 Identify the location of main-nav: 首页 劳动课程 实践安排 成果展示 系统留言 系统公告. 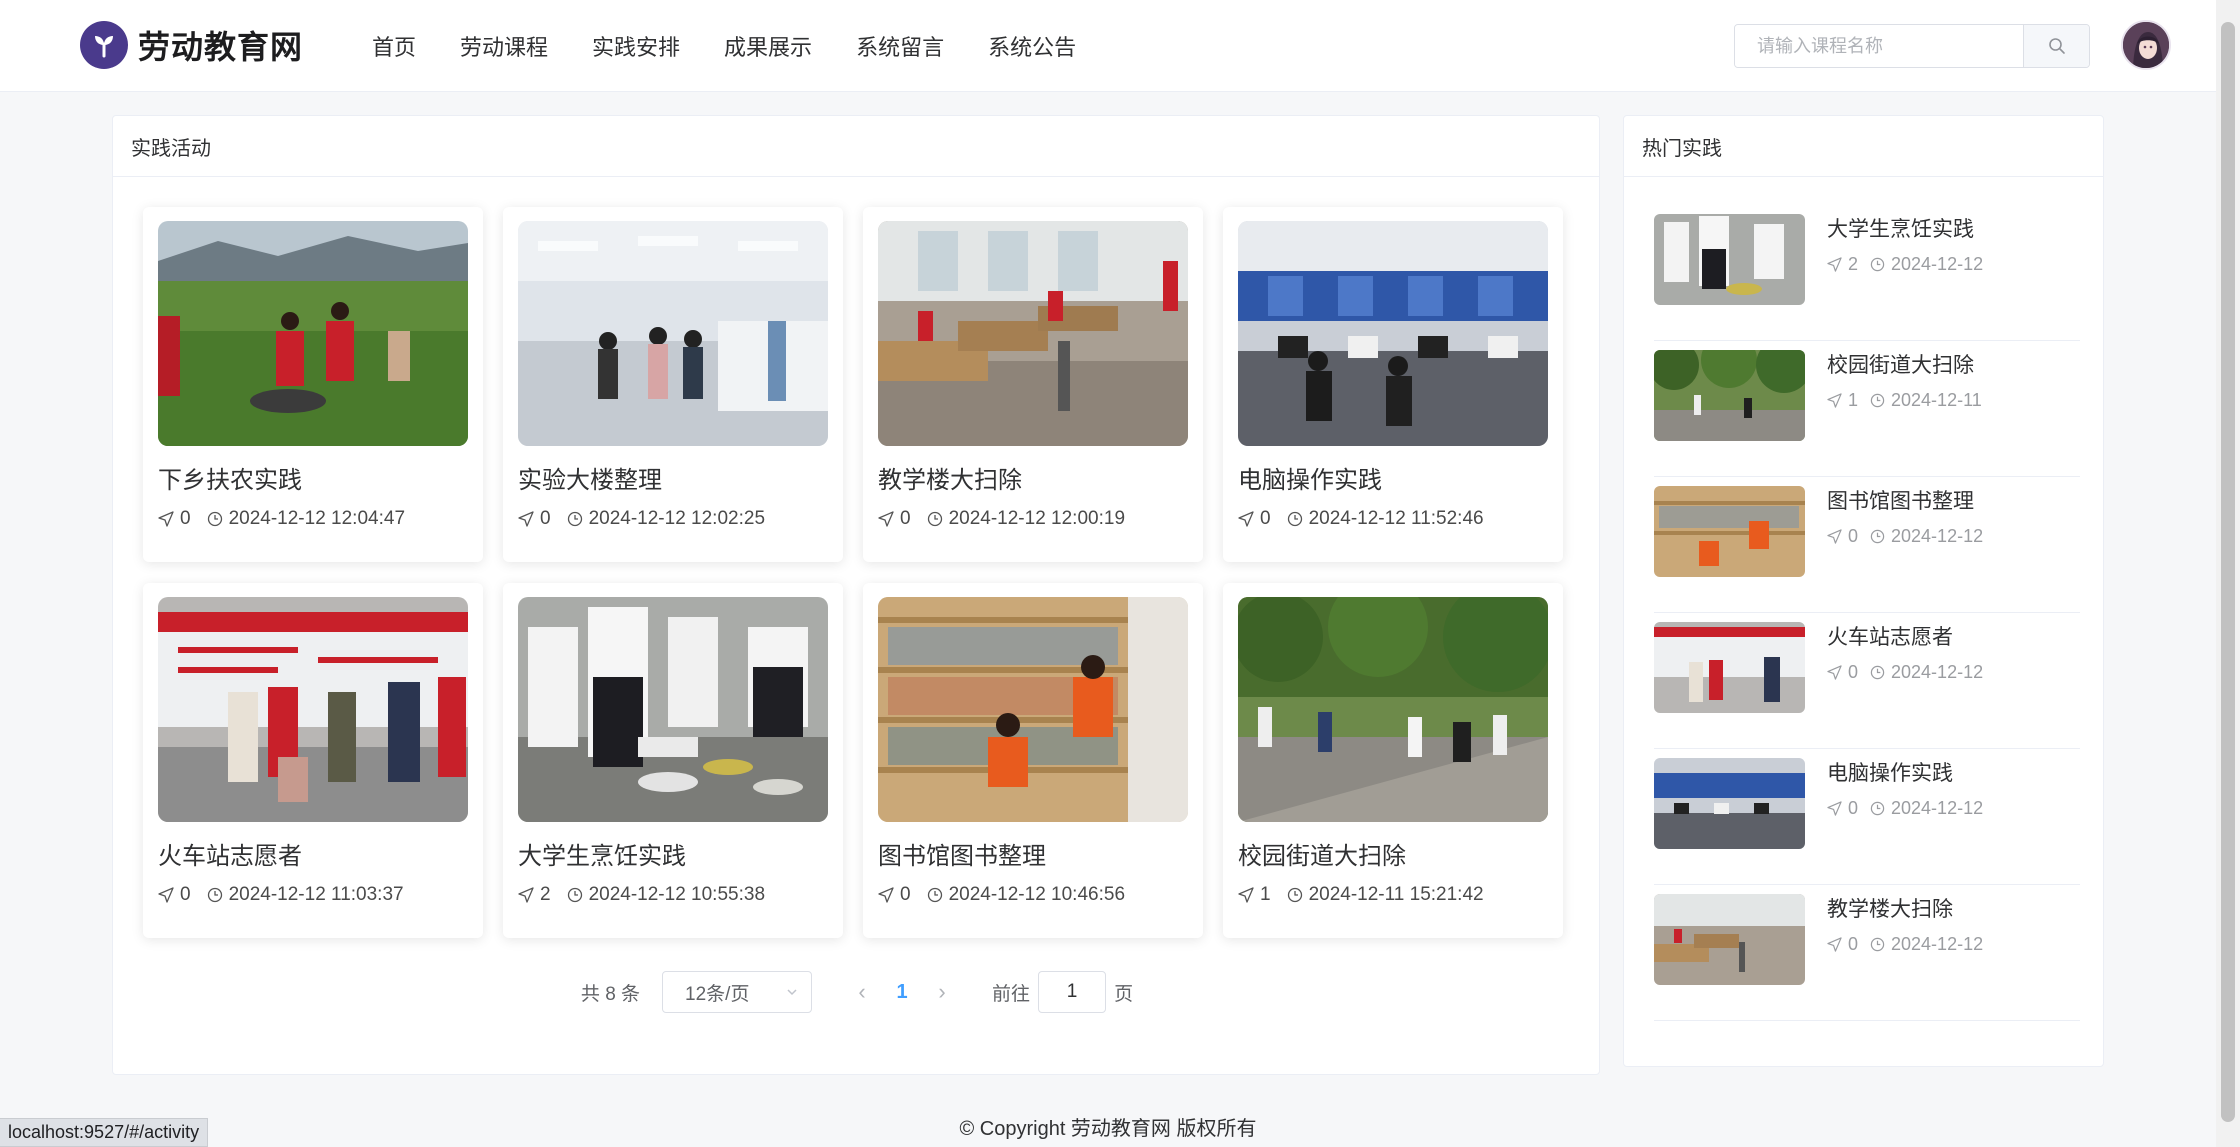
(746, 46).